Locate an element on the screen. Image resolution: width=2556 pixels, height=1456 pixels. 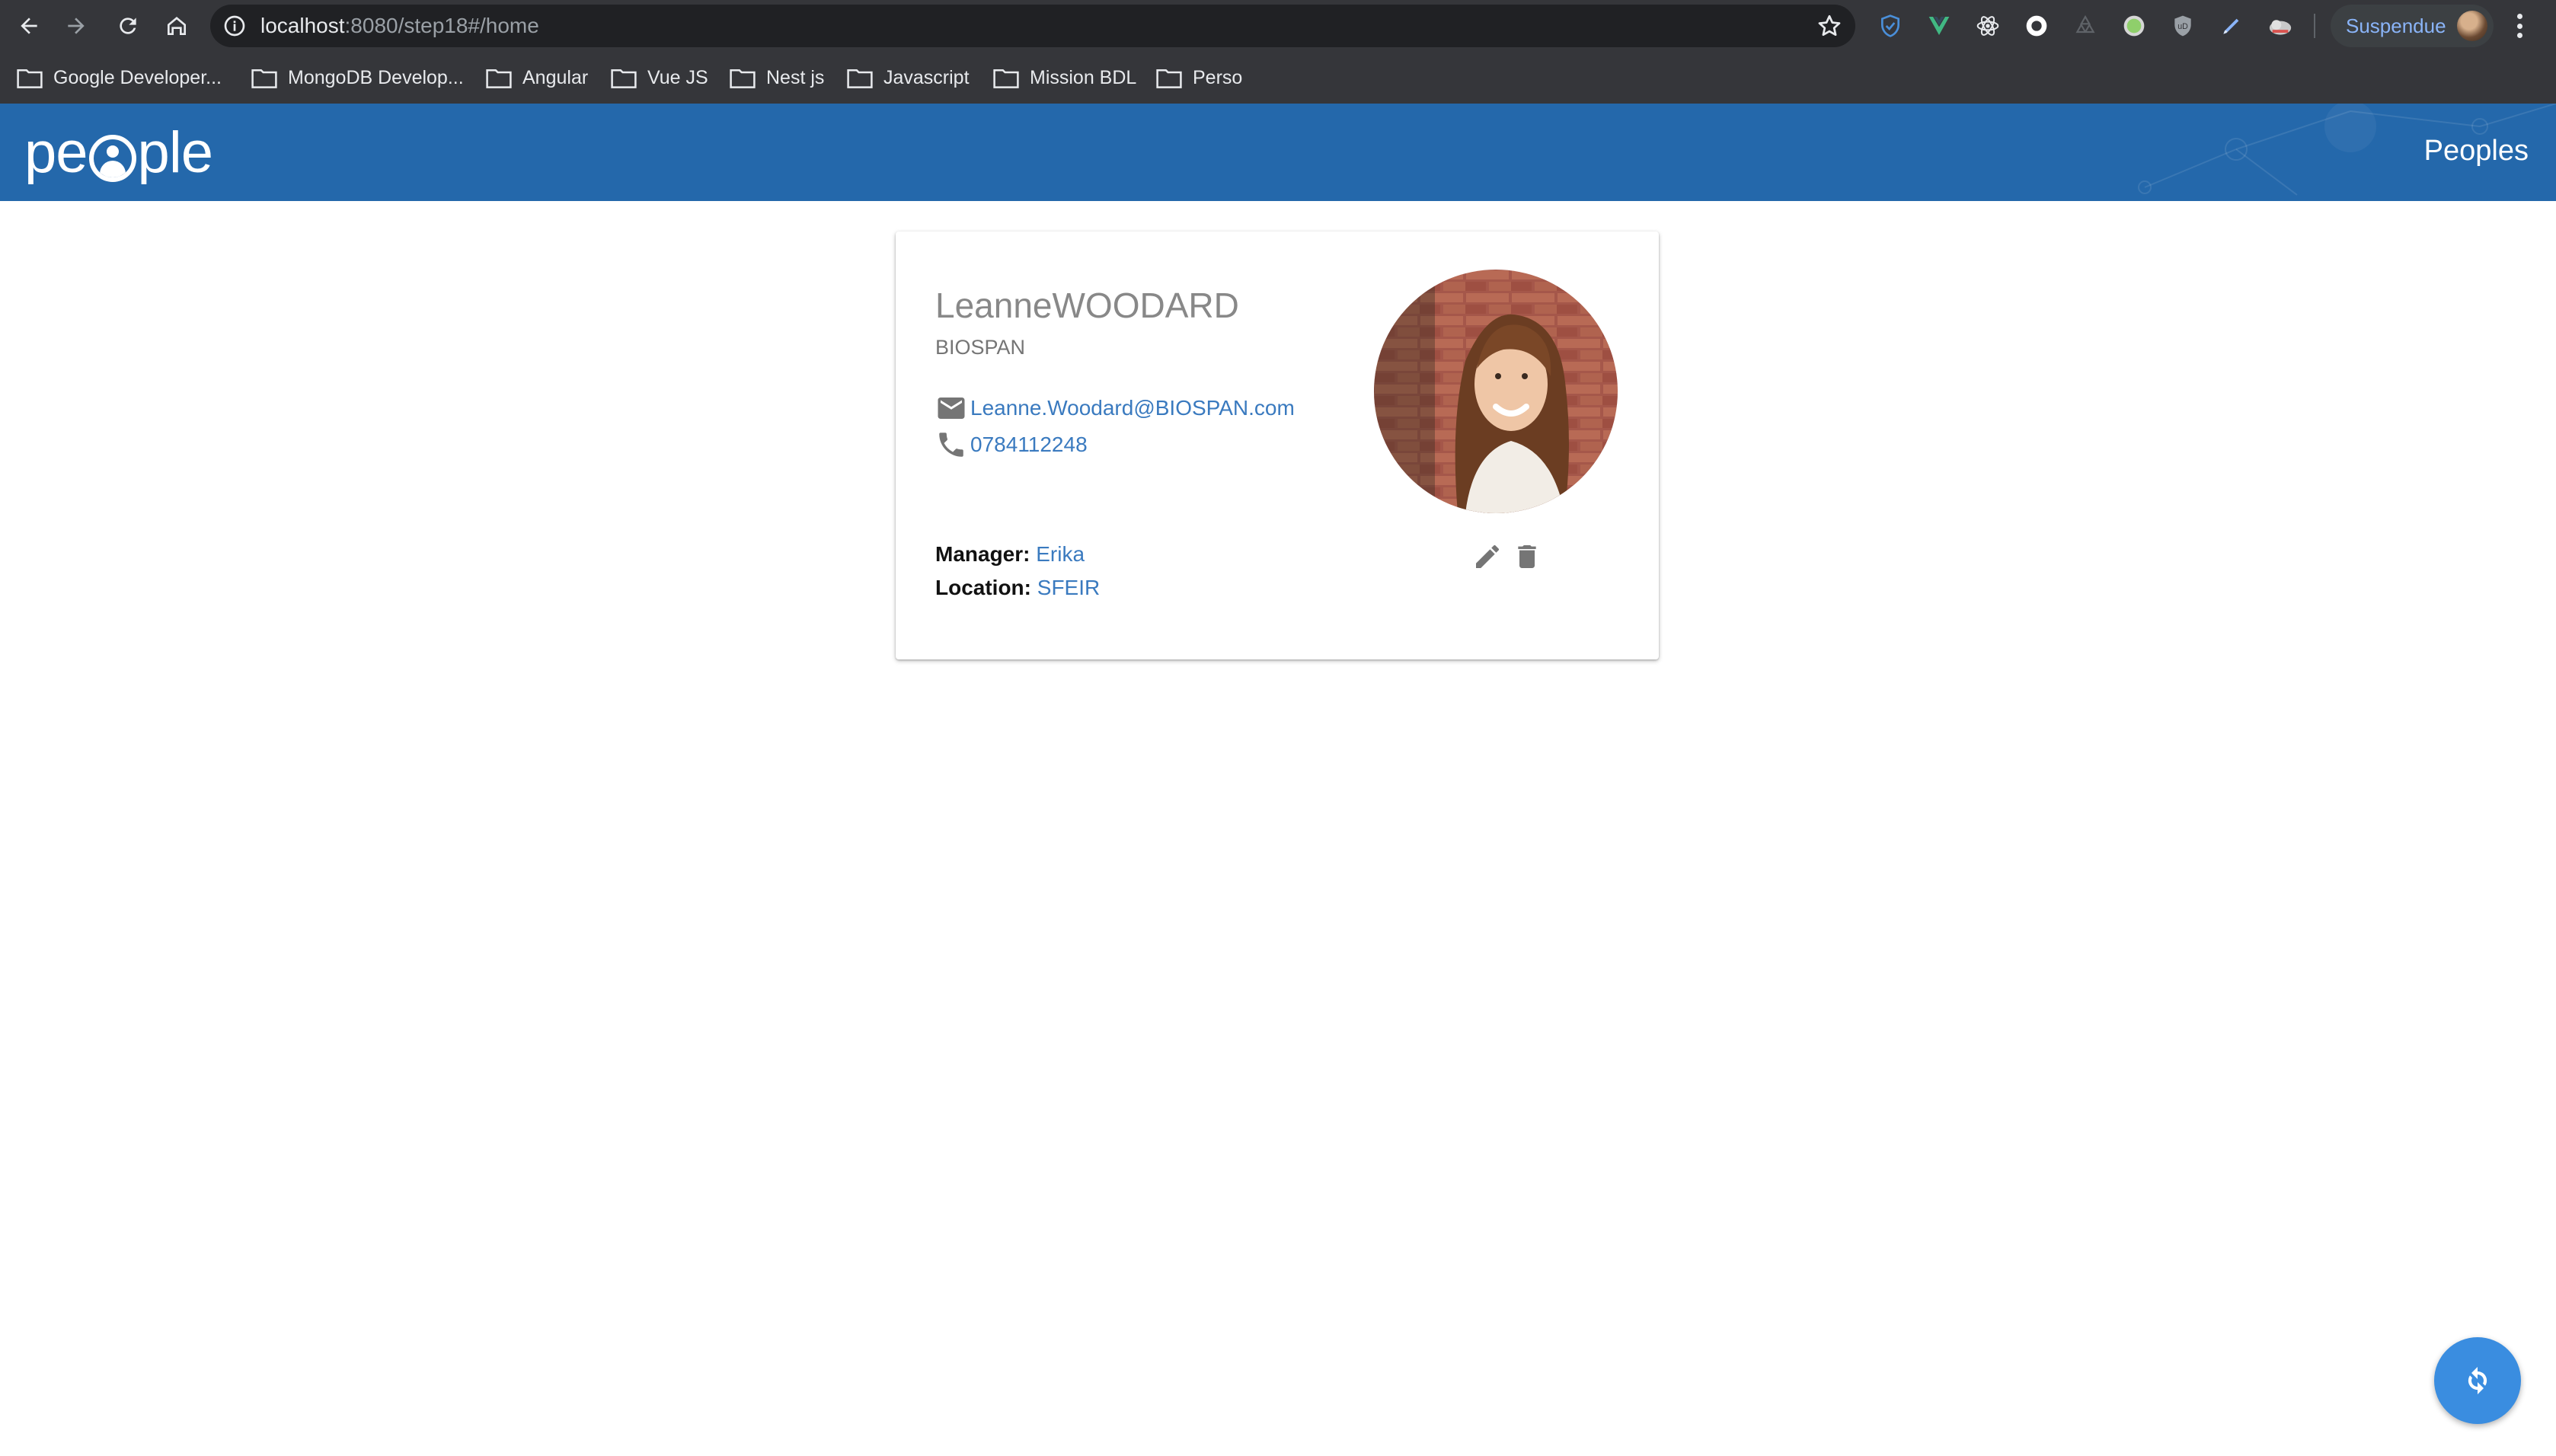
edit-button is located at coordinates (1487, 556).